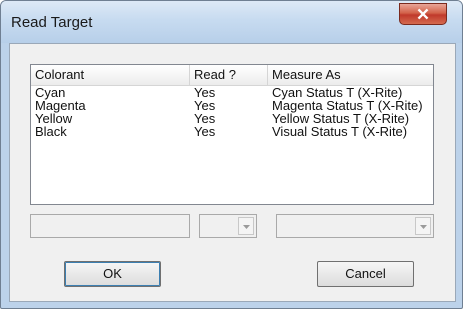 This screenshot has height=309, width=463. I want to click on read-dropdown, so click(228, 226).